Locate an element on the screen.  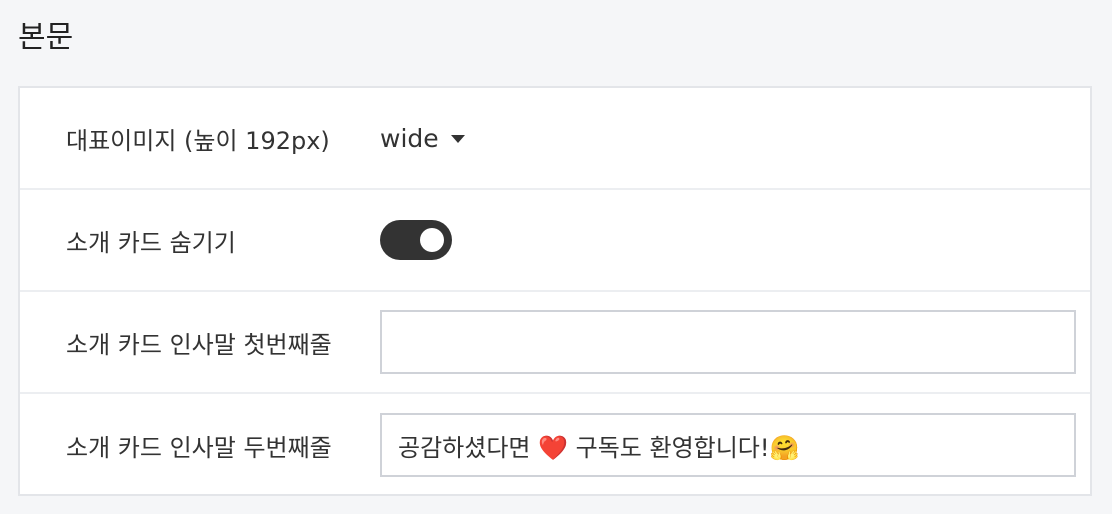
cover-image-select-value: wide is located at coordinates (409, 138).